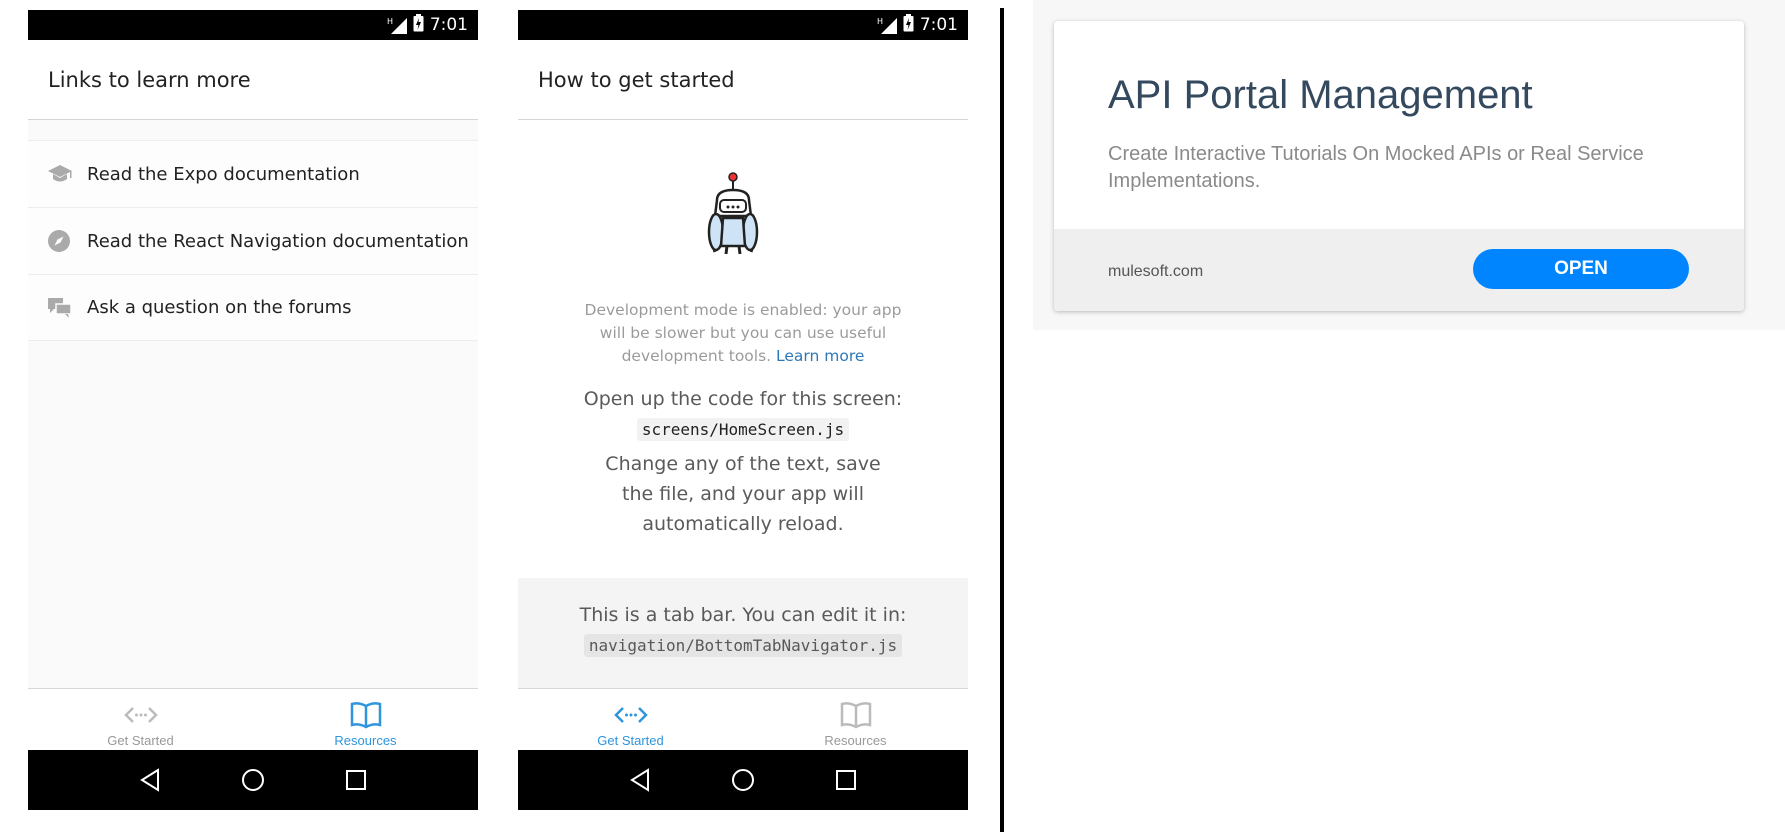  I want to click on link-expo-docs: Read the Expo documentation, so click(253, 173).